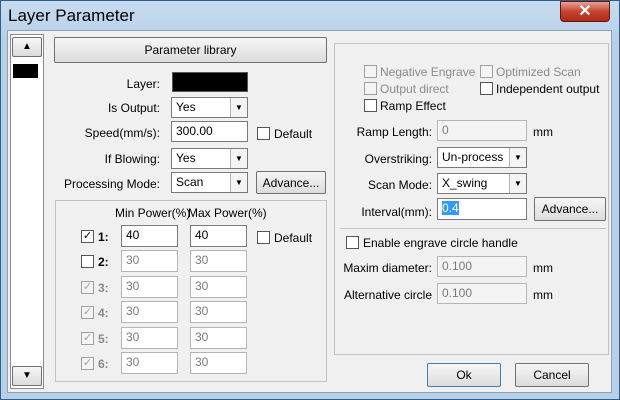  I want to click on processing-mode-select: Scan ▼, so click(209, 182).